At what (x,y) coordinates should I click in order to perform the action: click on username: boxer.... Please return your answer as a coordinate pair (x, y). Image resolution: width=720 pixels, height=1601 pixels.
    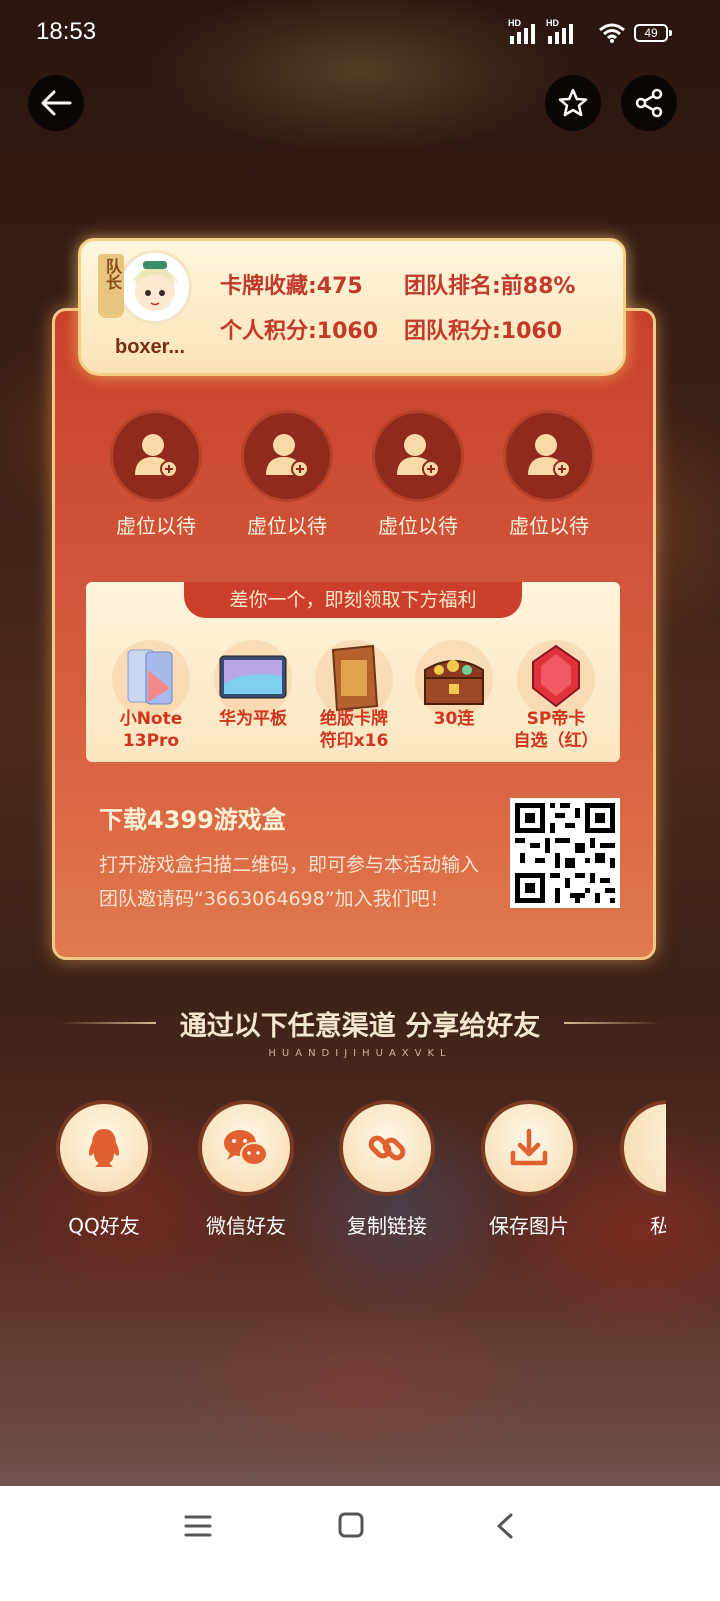
    Looking at the image, I should click on (150, 347).